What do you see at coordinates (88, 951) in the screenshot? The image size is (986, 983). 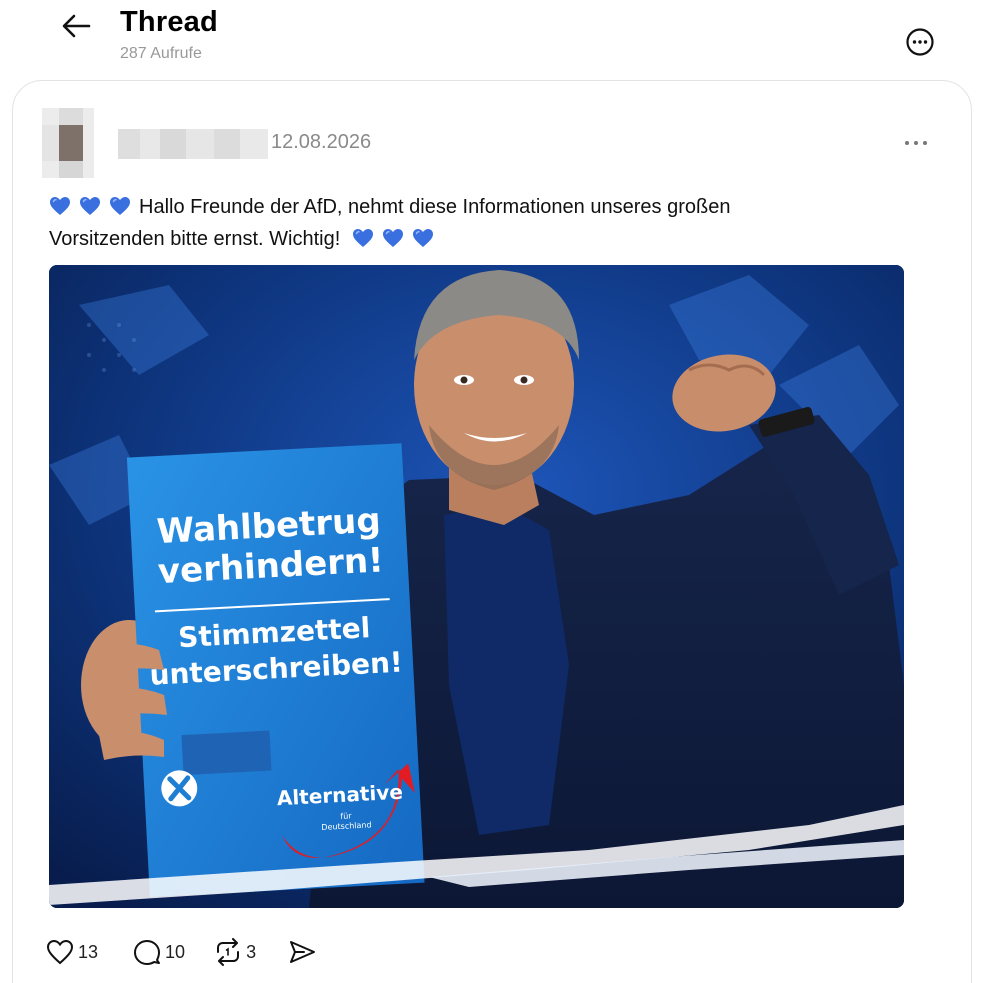 I see `like-count: 13` at bounding box center [88, 951].